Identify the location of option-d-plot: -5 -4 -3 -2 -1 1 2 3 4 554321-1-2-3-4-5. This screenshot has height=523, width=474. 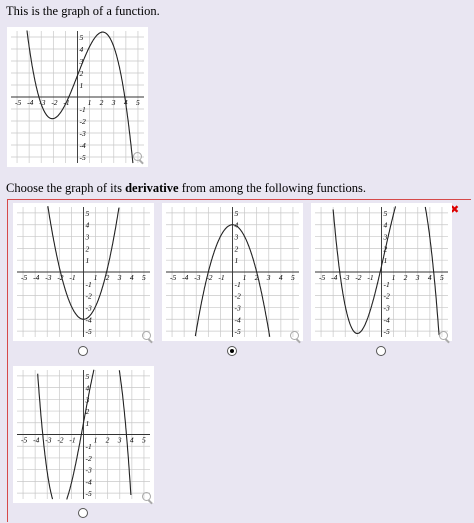
(83, 434).